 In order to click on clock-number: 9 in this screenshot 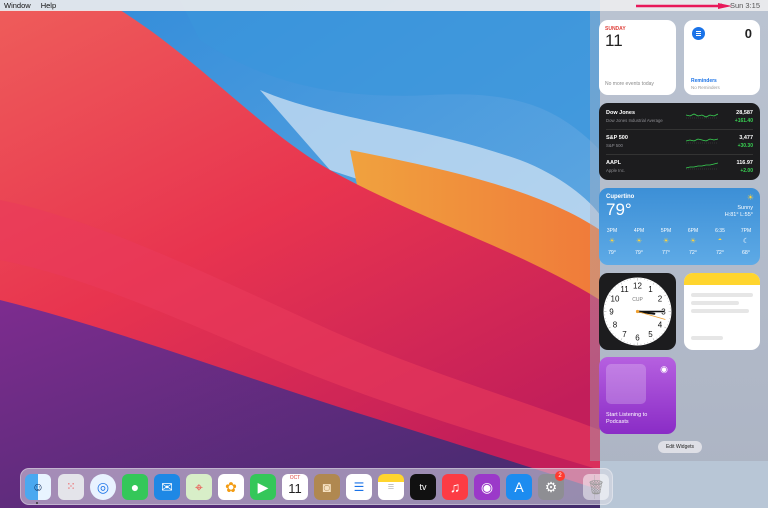, I will do `click(611, 312)`.